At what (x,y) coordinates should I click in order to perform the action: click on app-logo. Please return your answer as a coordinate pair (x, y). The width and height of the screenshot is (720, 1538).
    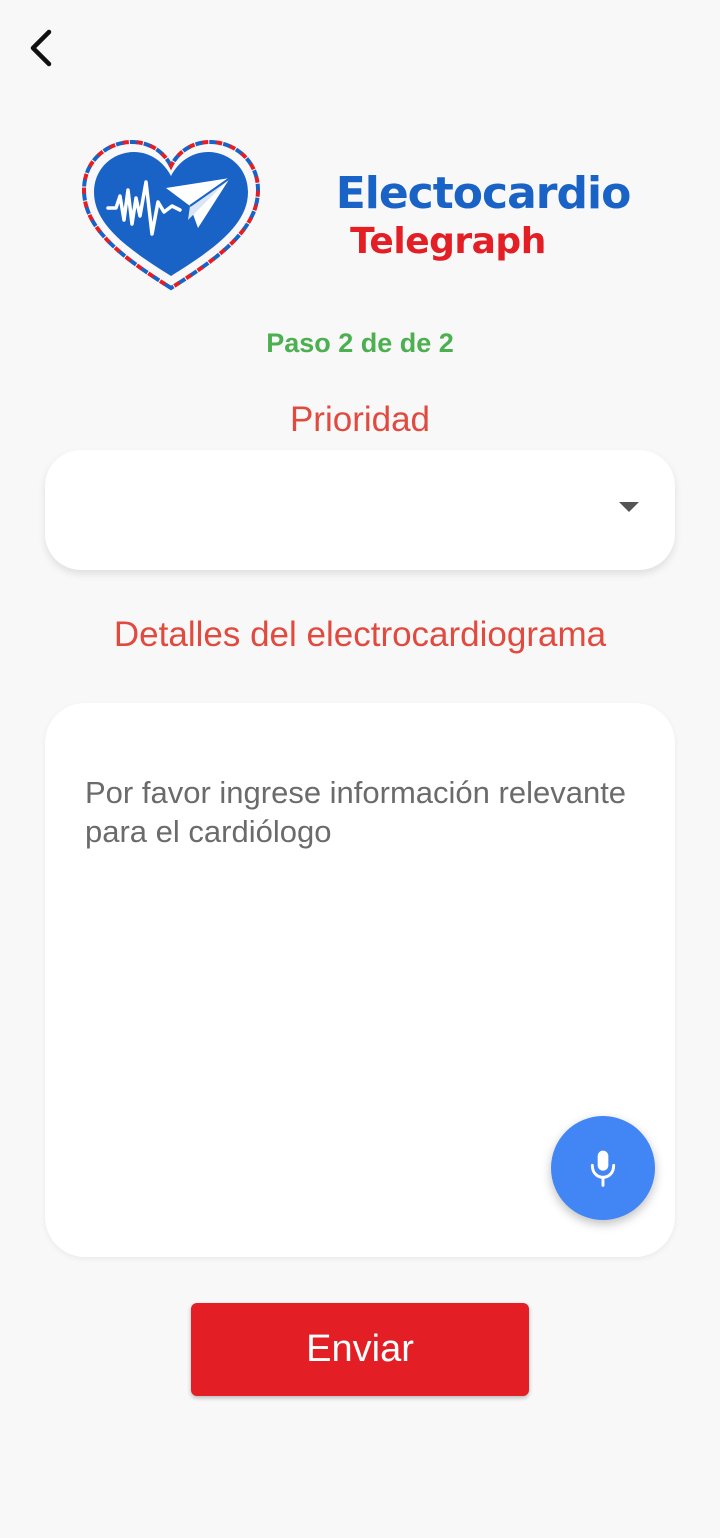
    Looking at the image, I should click on (171, 215).